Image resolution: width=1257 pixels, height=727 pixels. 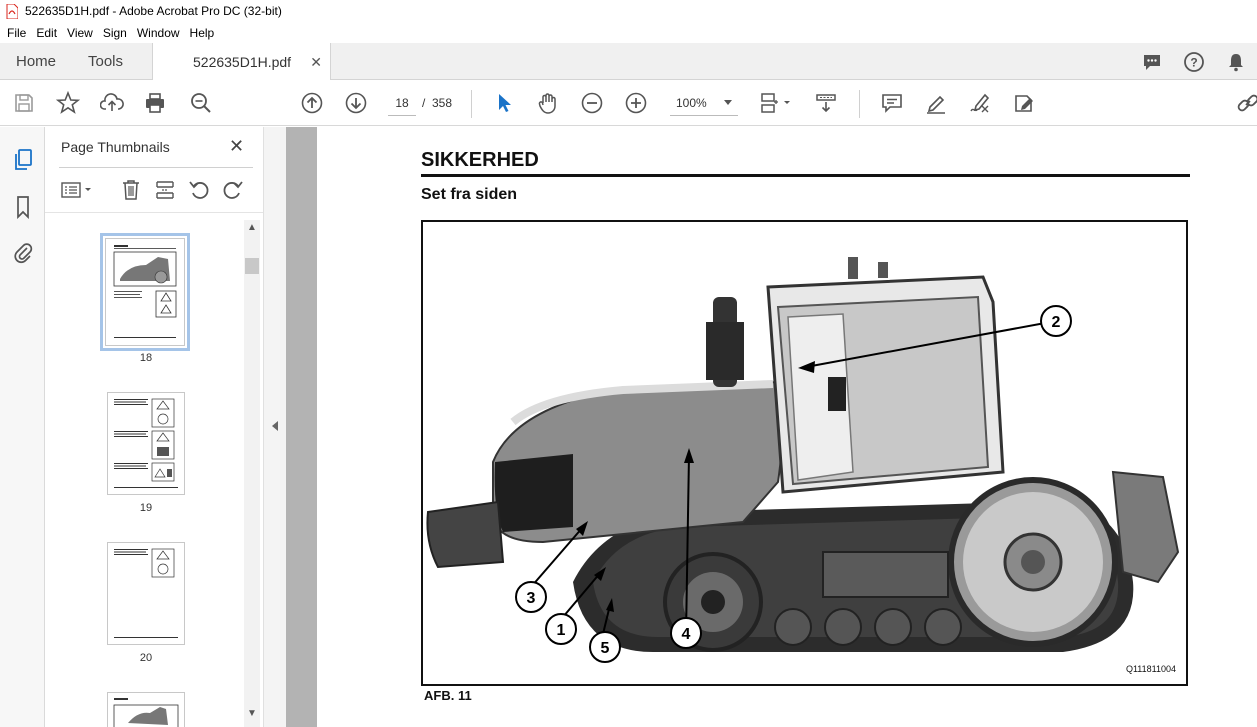 I want to click on delete-page-icon, so click(x=131, y=190).